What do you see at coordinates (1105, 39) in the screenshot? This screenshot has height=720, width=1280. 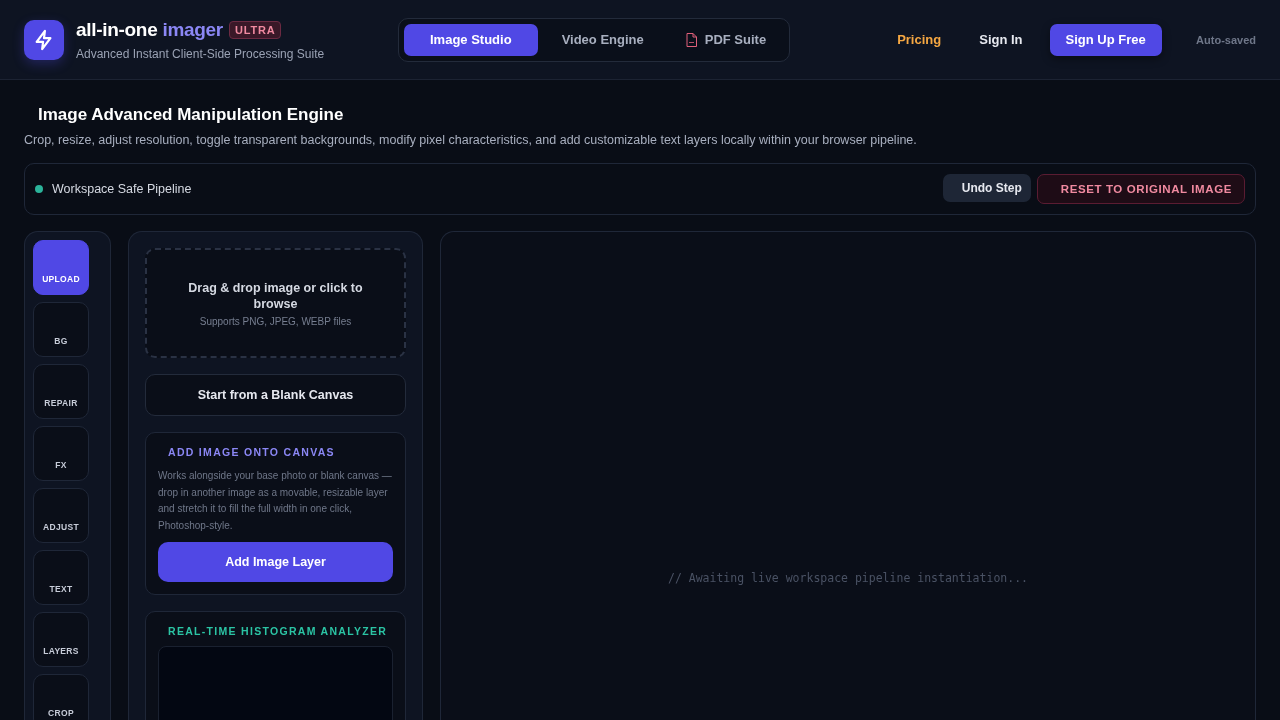 I see `signup-button: Sign Up Free` at bounding box center [1105, 39].